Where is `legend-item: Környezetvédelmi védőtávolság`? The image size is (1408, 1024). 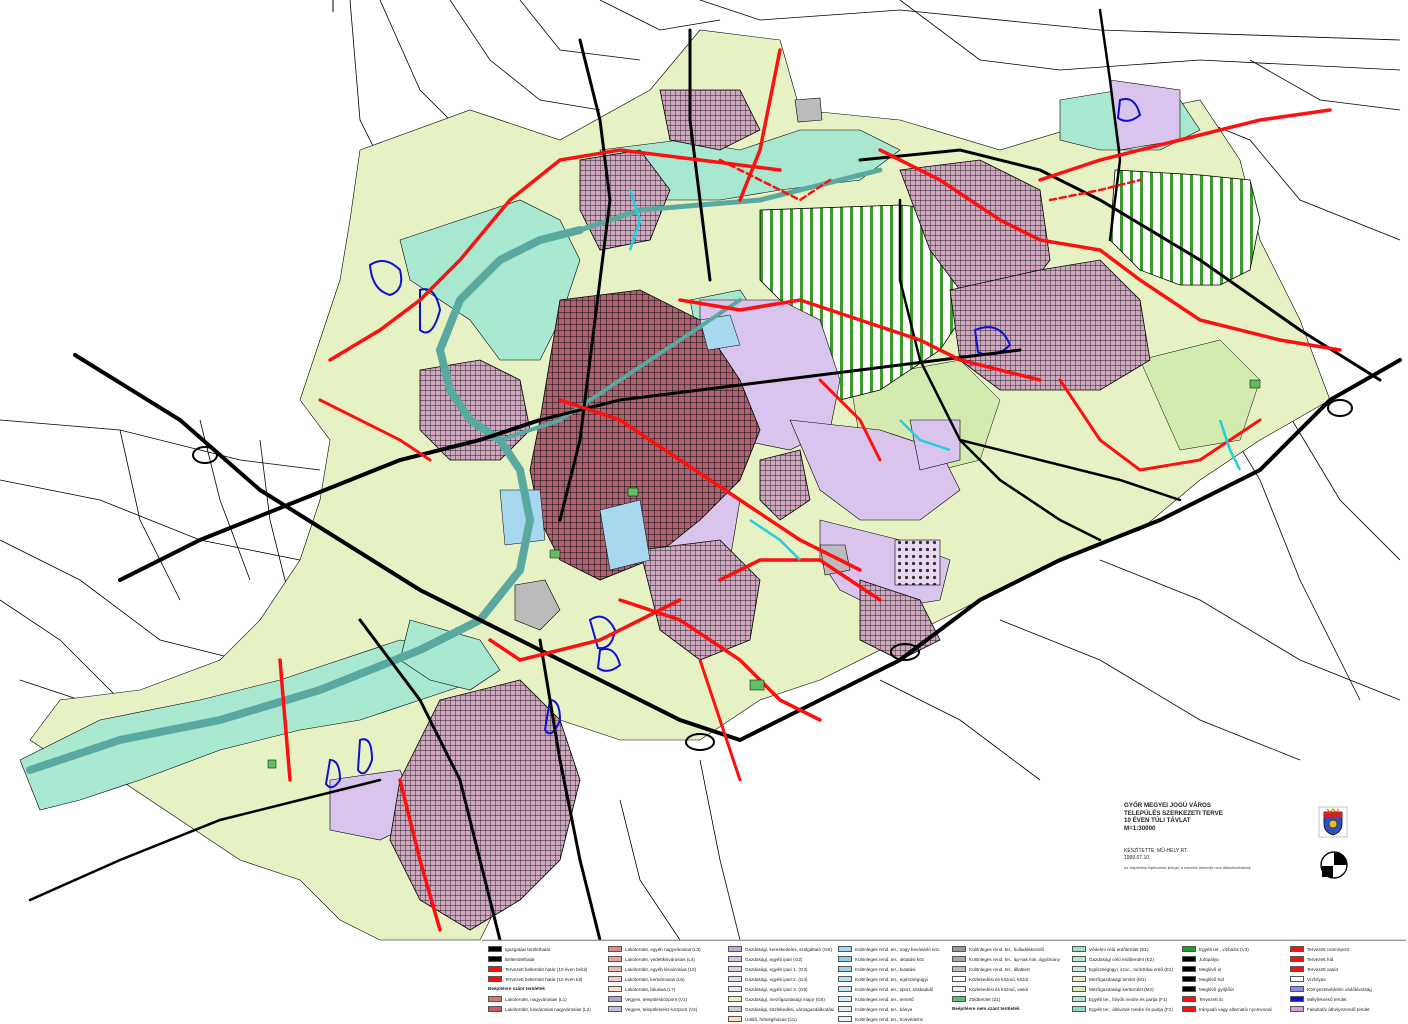 legend-item: Környezetvédelmi védőtávolság is located at coordinates (1346, 989).